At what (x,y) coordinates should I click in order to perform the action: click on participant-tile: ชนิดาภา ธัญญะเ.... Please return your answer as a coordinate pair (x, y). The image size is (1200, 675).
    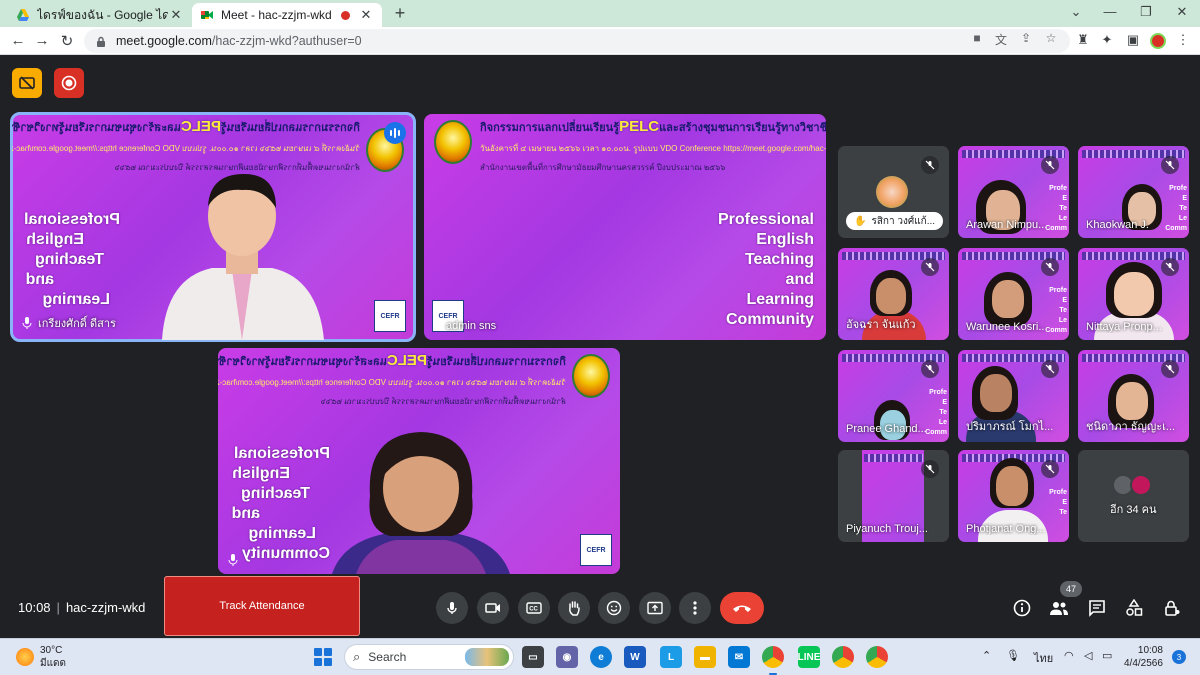
    Looking at the image, I should click on (1133, 396).